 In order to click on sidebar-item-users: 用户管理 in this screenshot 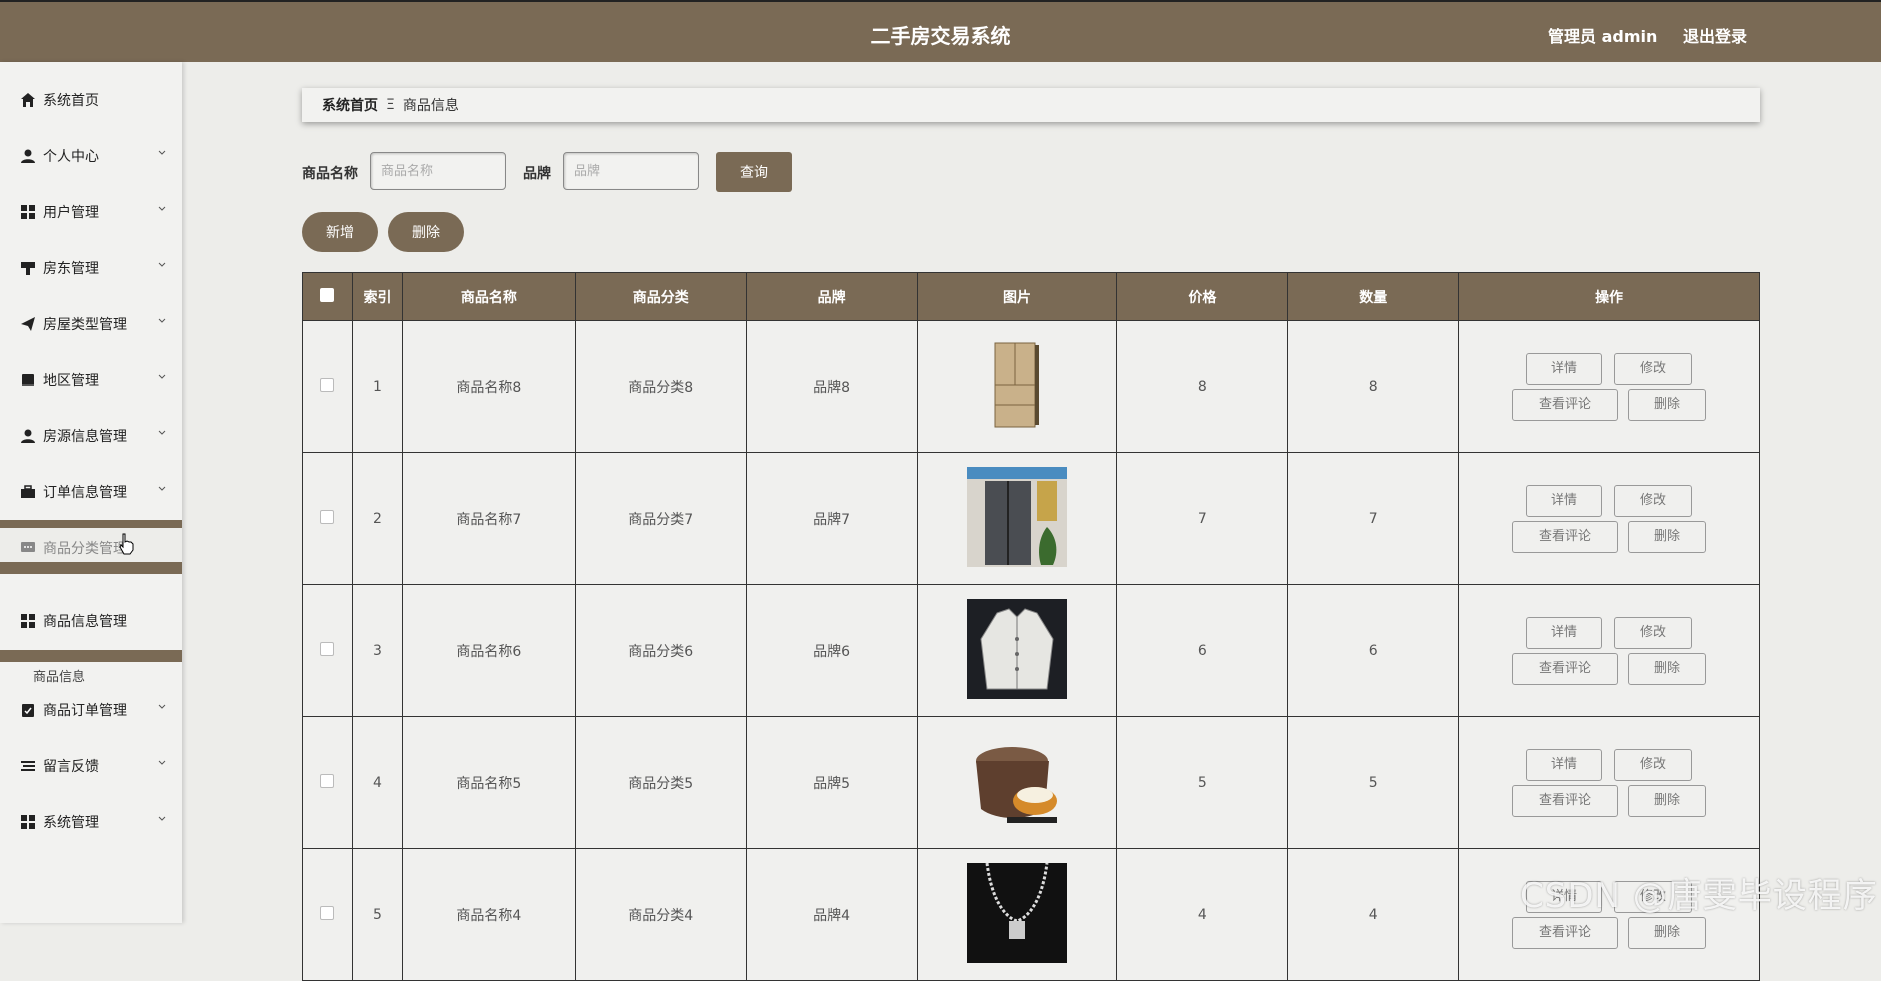, I will do `click(91, 212)`.